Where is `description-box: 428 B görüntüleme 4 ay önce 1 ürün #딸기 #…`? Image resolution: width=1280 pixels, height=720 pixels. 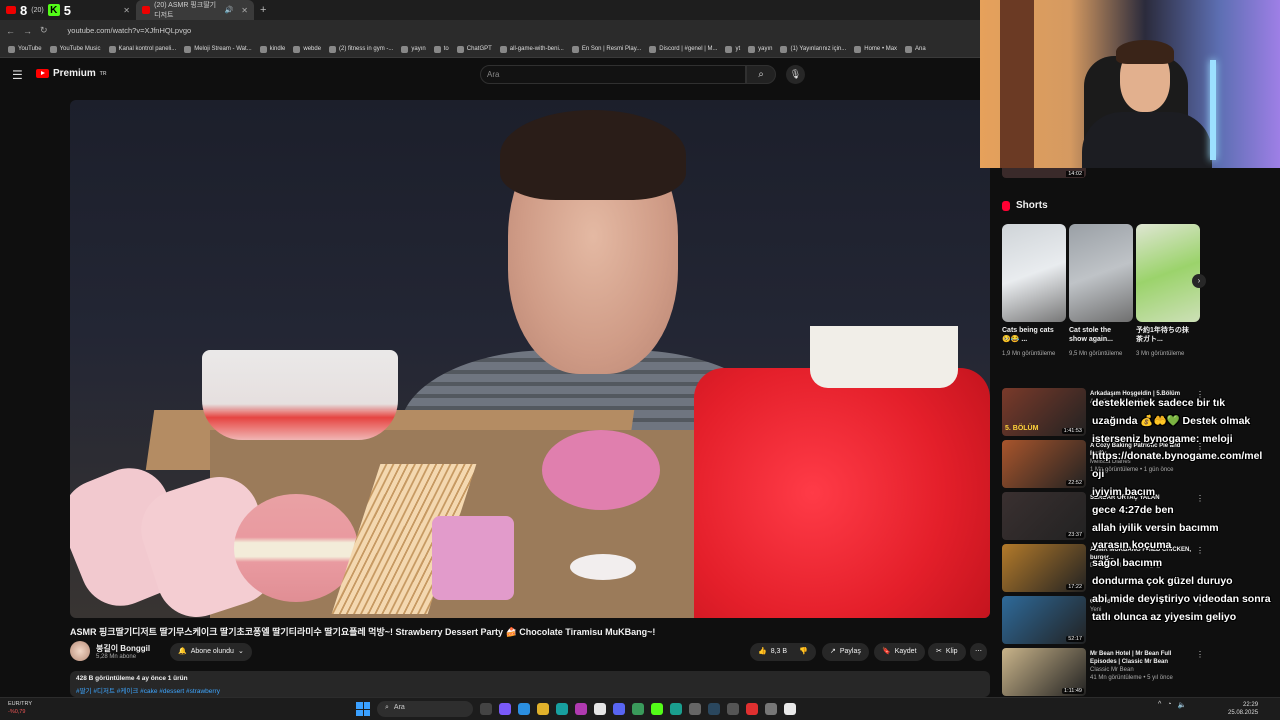 description-box: 428 B görüntüleme 4 ay önce 1 ürün #딸기 #… is located at coordinates (530, 684).